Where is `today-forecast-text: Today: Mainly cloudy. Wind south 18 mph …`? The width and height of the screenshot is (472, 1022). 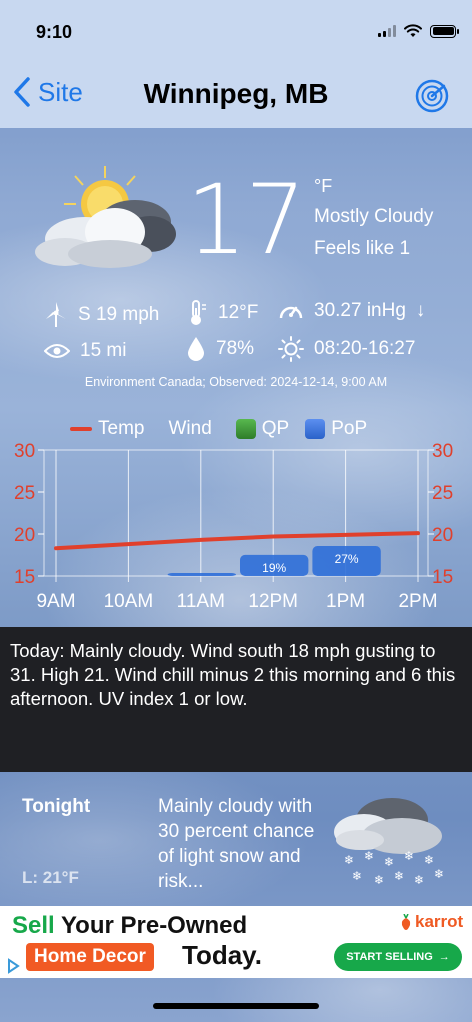 today-forecast-text: Today: Mainly cloudy. Wind south 18 mph … is located at coordinates (233, 674).